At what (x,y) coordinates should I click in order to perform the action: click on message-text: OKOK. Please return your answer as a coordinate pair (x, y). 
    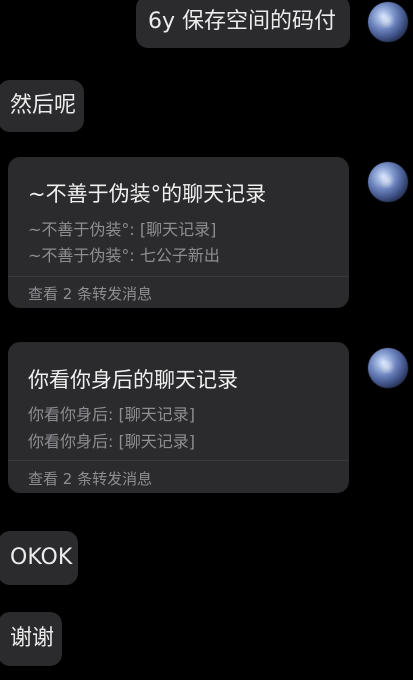
    Looking at the image, I should click on (41, 557).